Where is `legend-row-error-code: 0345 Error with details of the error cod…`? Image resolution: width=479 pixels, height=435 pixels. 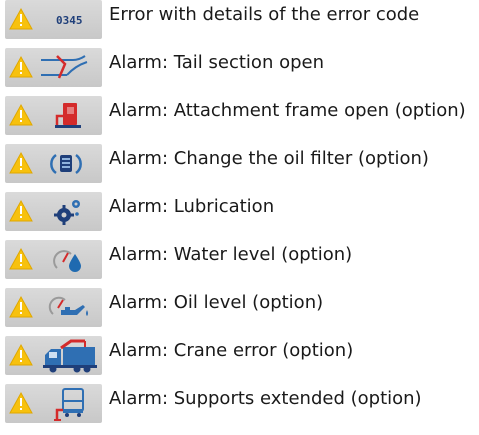
legend-row-error-code: 0345 Error with details of the error cod… is located at coordinates (242, 24).